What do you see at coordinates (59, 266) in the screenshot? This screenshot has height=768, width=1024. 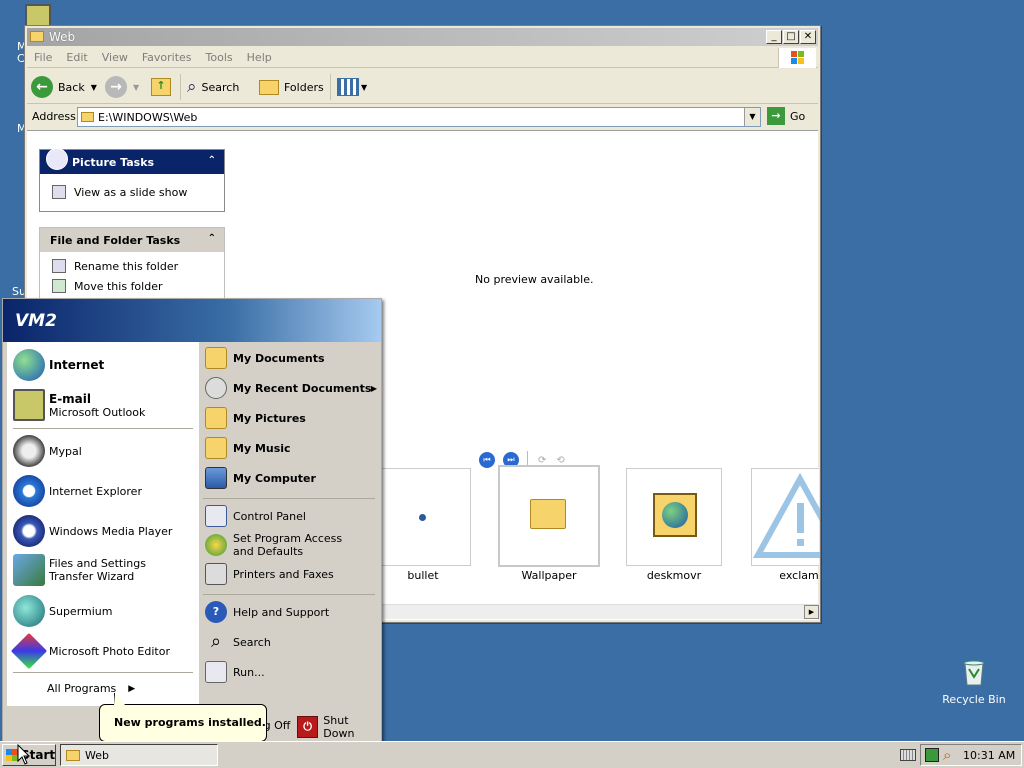 I see `rename-icon` at bounding box center [59, 266].